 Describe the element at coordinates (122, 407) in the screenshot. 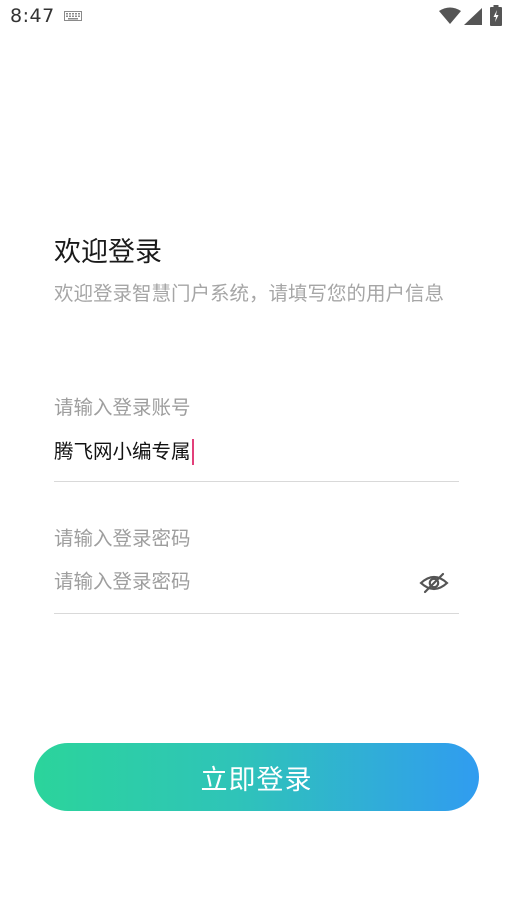

I see `account-field-label: 请输入登录账号` at that location.